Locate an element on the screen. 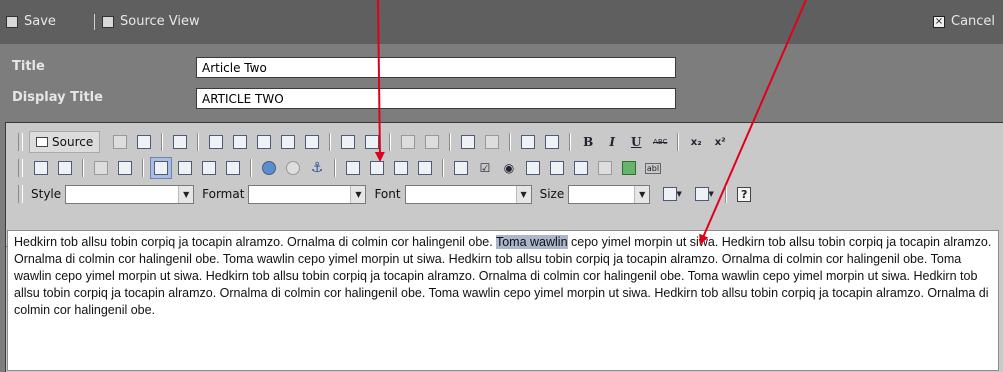  insert-image-button is located at coordinates (353, 168).